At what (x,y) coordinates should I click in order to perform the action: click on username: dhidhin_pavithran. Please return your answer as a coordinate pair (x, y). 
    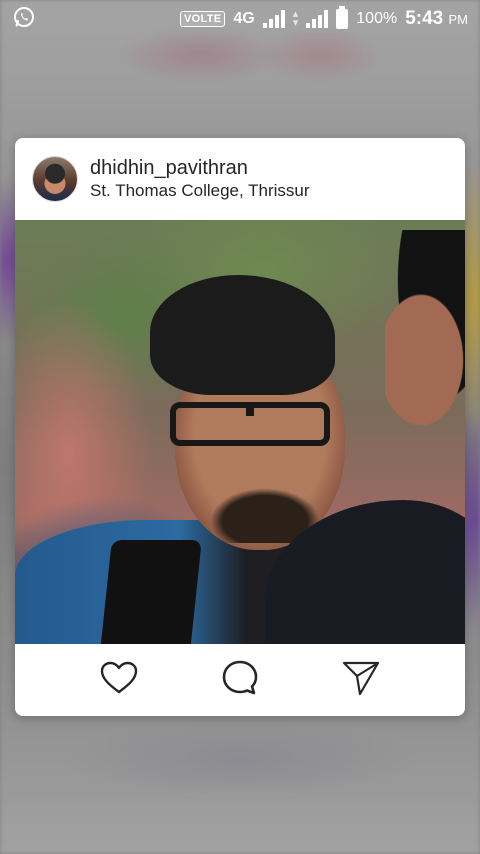
    Looking at the image, I should click on (200, 168).